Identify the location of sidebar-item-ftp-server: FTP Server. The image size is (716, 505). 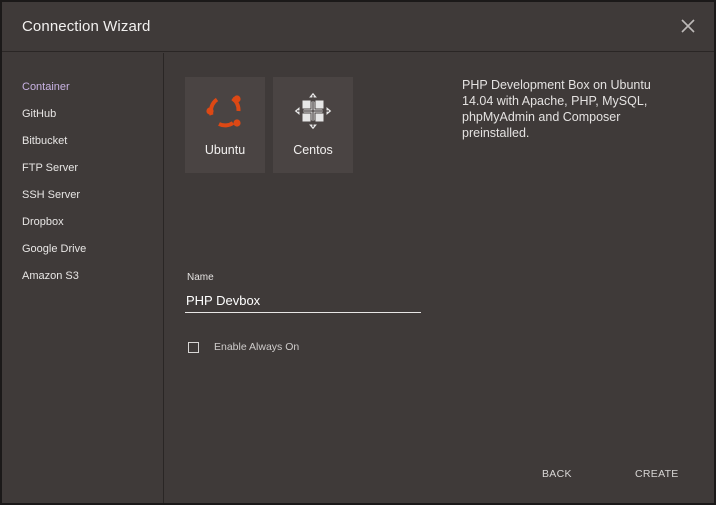
(50, 168).